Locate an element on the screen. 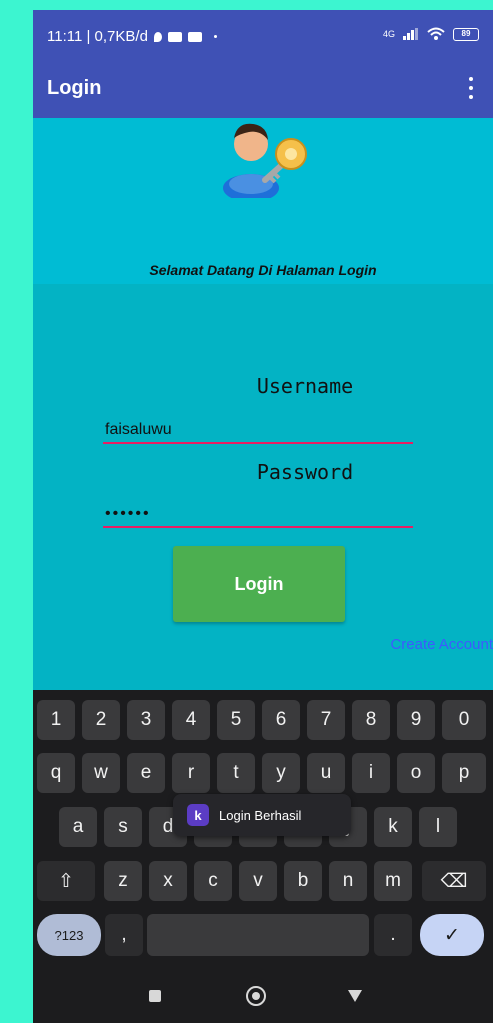 This screenshot has height=1023, width=493. key-7: 7 is located at coordinates (326, 720).